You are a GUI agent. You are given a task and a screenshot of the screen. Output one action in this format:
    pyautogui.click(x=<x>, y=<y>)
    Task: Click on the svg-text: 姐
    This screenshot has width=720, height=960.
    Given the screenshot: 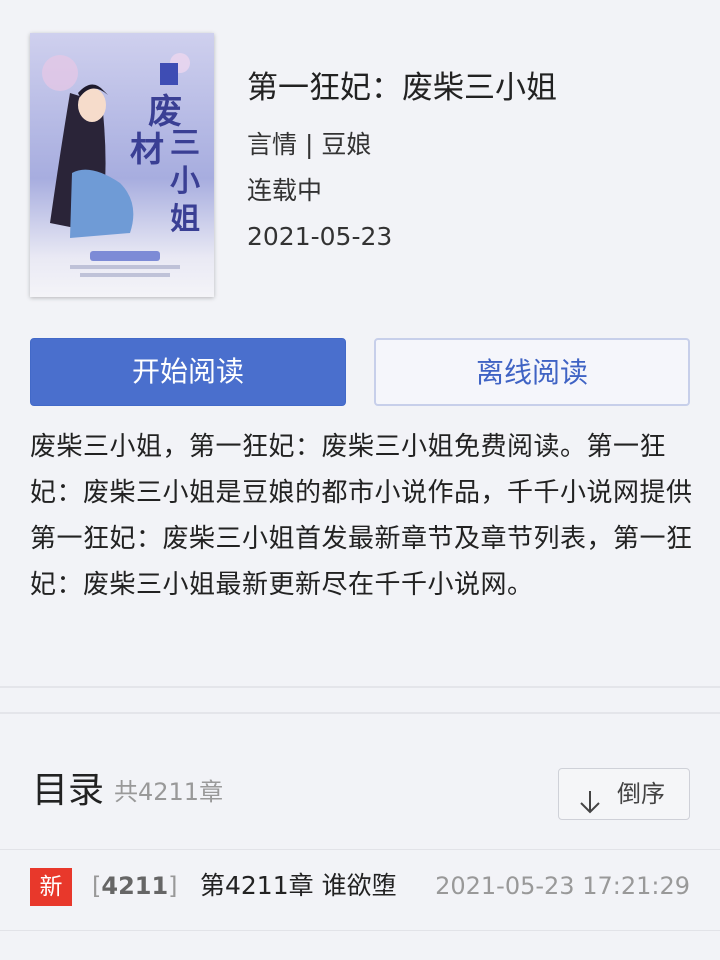 What is the action you would take?
    pyautogui.click(x=185, y=219)
    